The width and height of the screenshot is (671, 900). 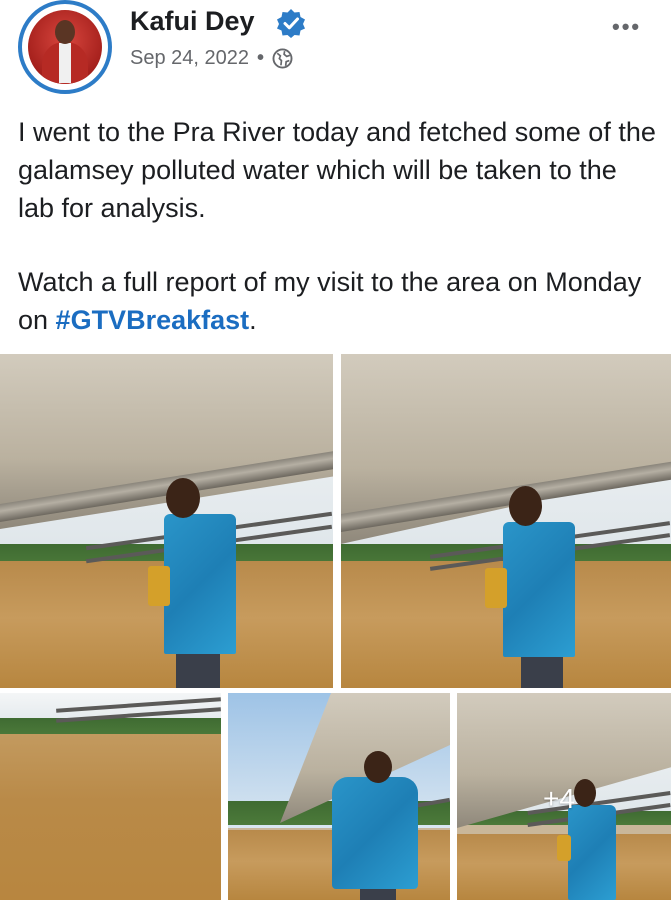 What do you see at coordinates (335, 55) in the screenshot?
I see `post-header: Kafui Dey Sep 24, 2022 • •••` at bounding box center [335, 55].